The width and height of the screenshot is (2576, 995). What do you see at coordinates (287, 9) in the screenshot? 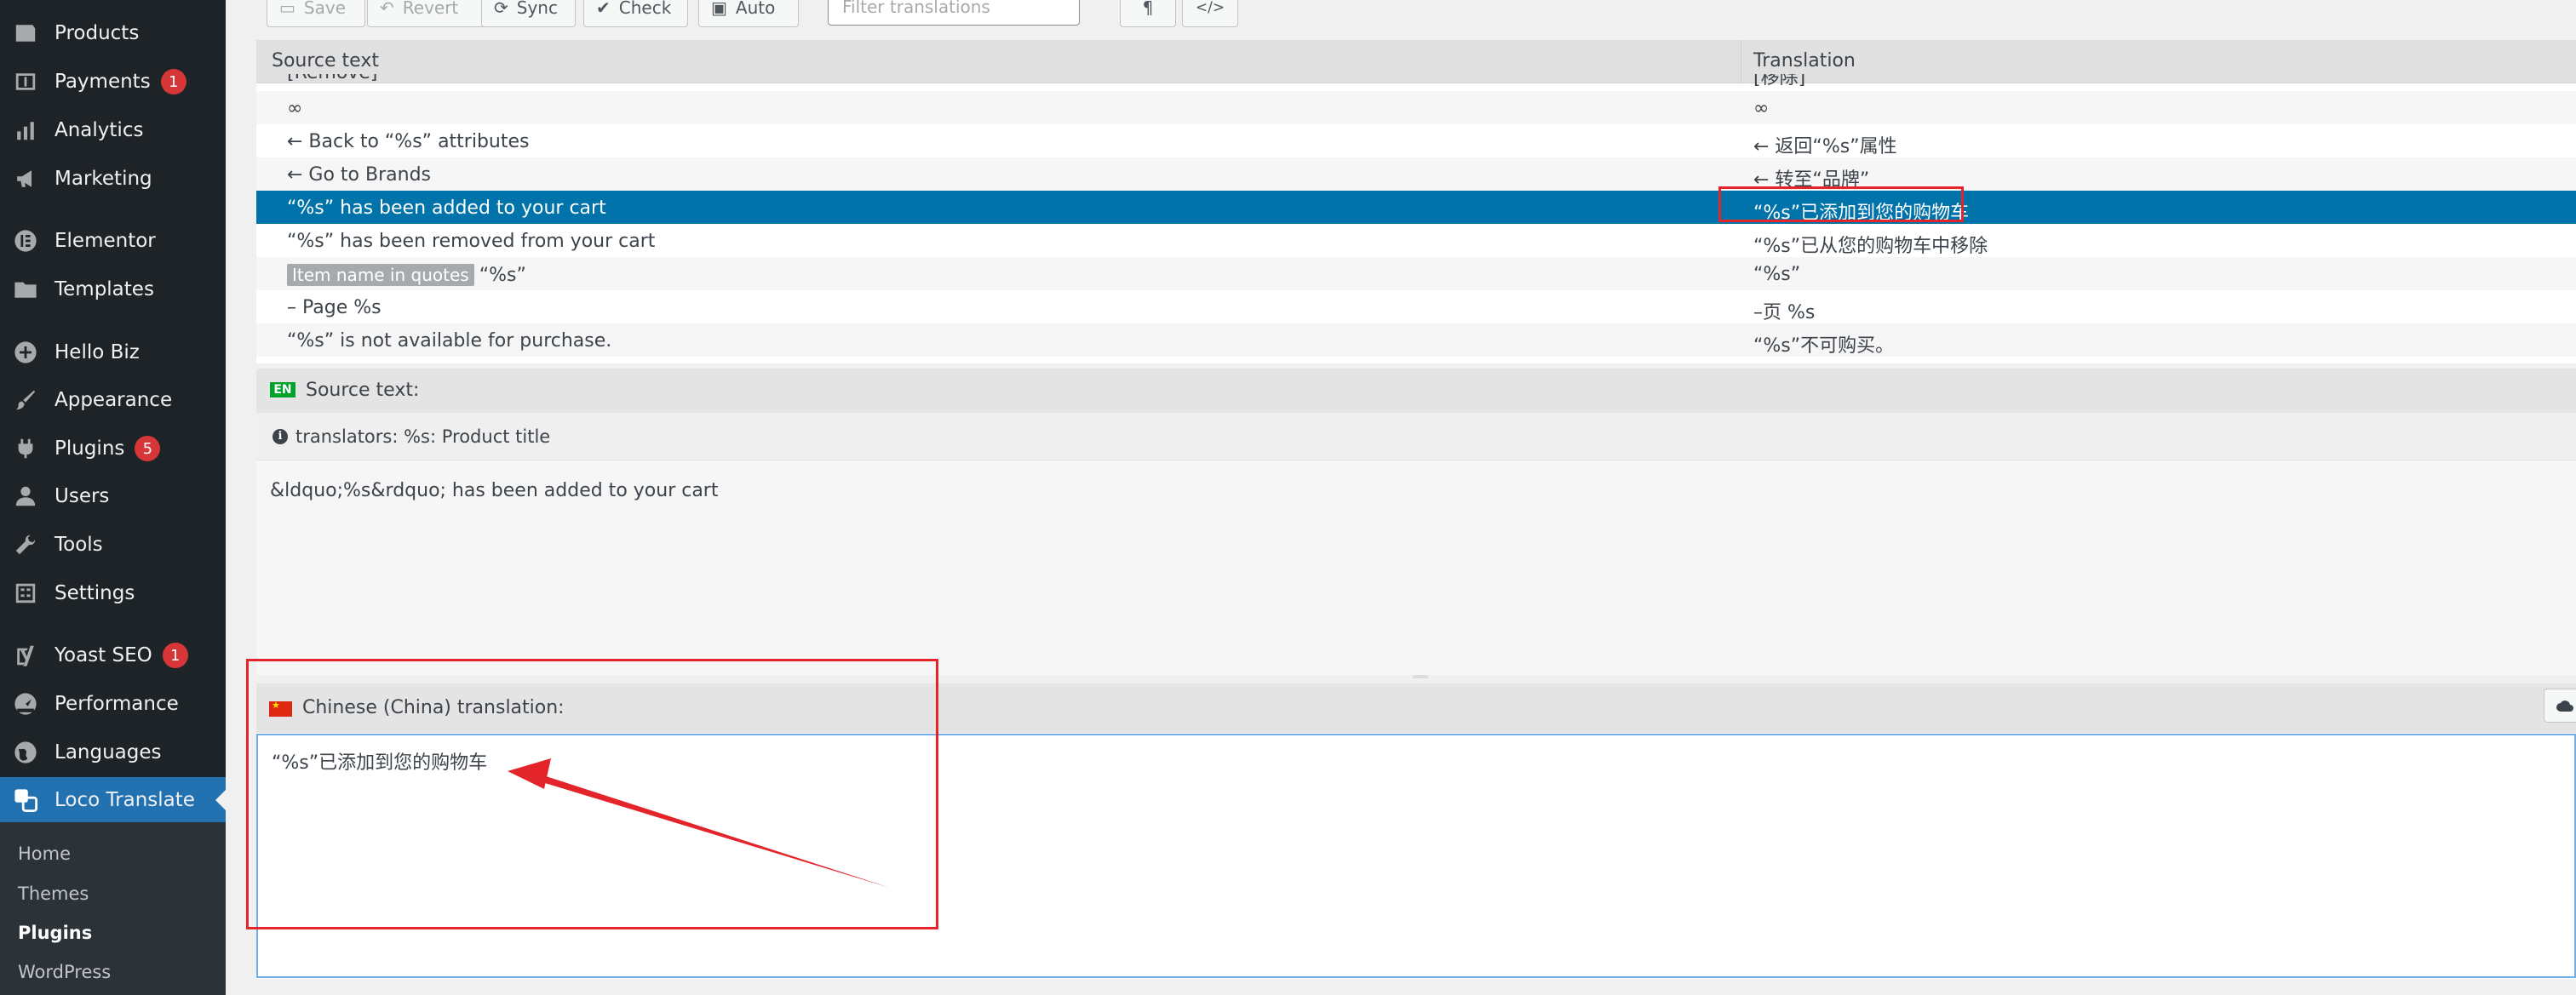
I see `save-icon: ▭` at bounding box center [287, 9].